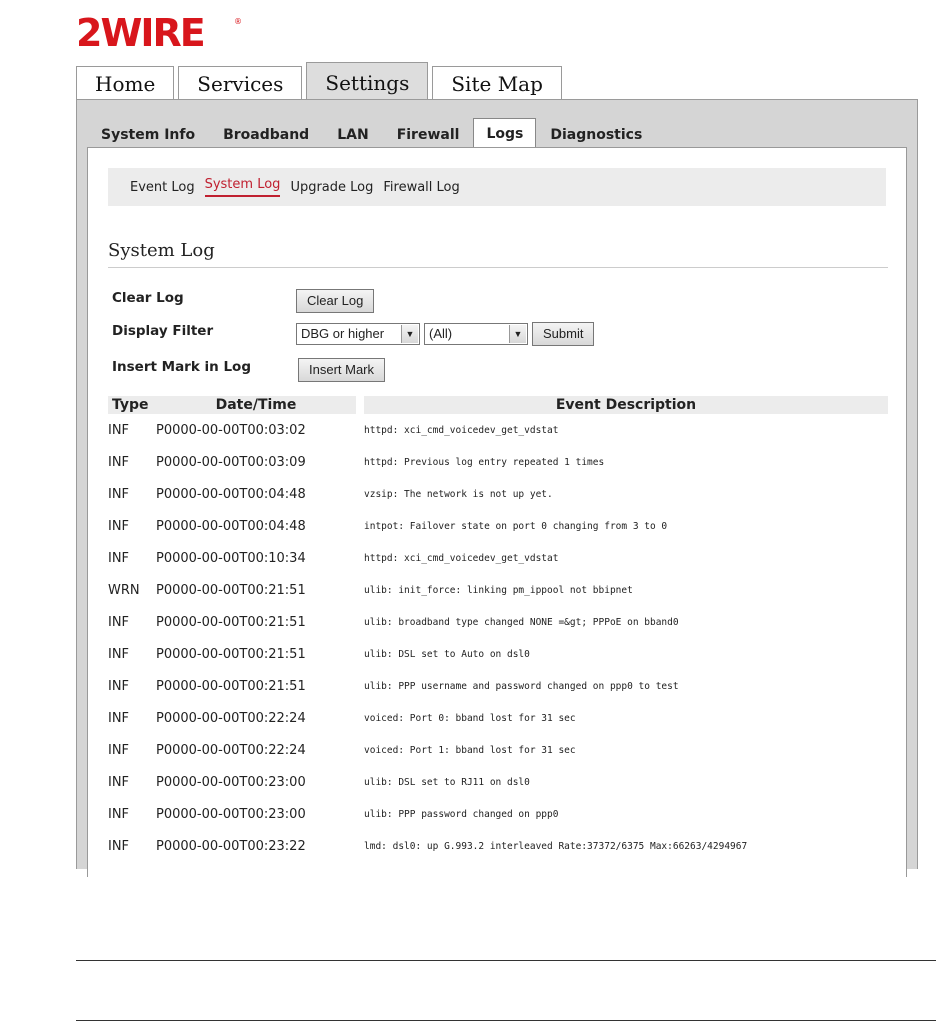  Describe the element at coordinates (367, 81) in the screenshot. I see `tab-settings: Settings` at that location.